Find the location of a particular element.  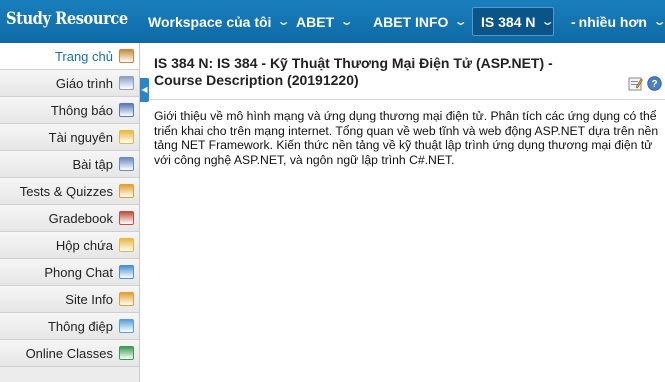

gradebook-icon is located at coordinates (126, 218).